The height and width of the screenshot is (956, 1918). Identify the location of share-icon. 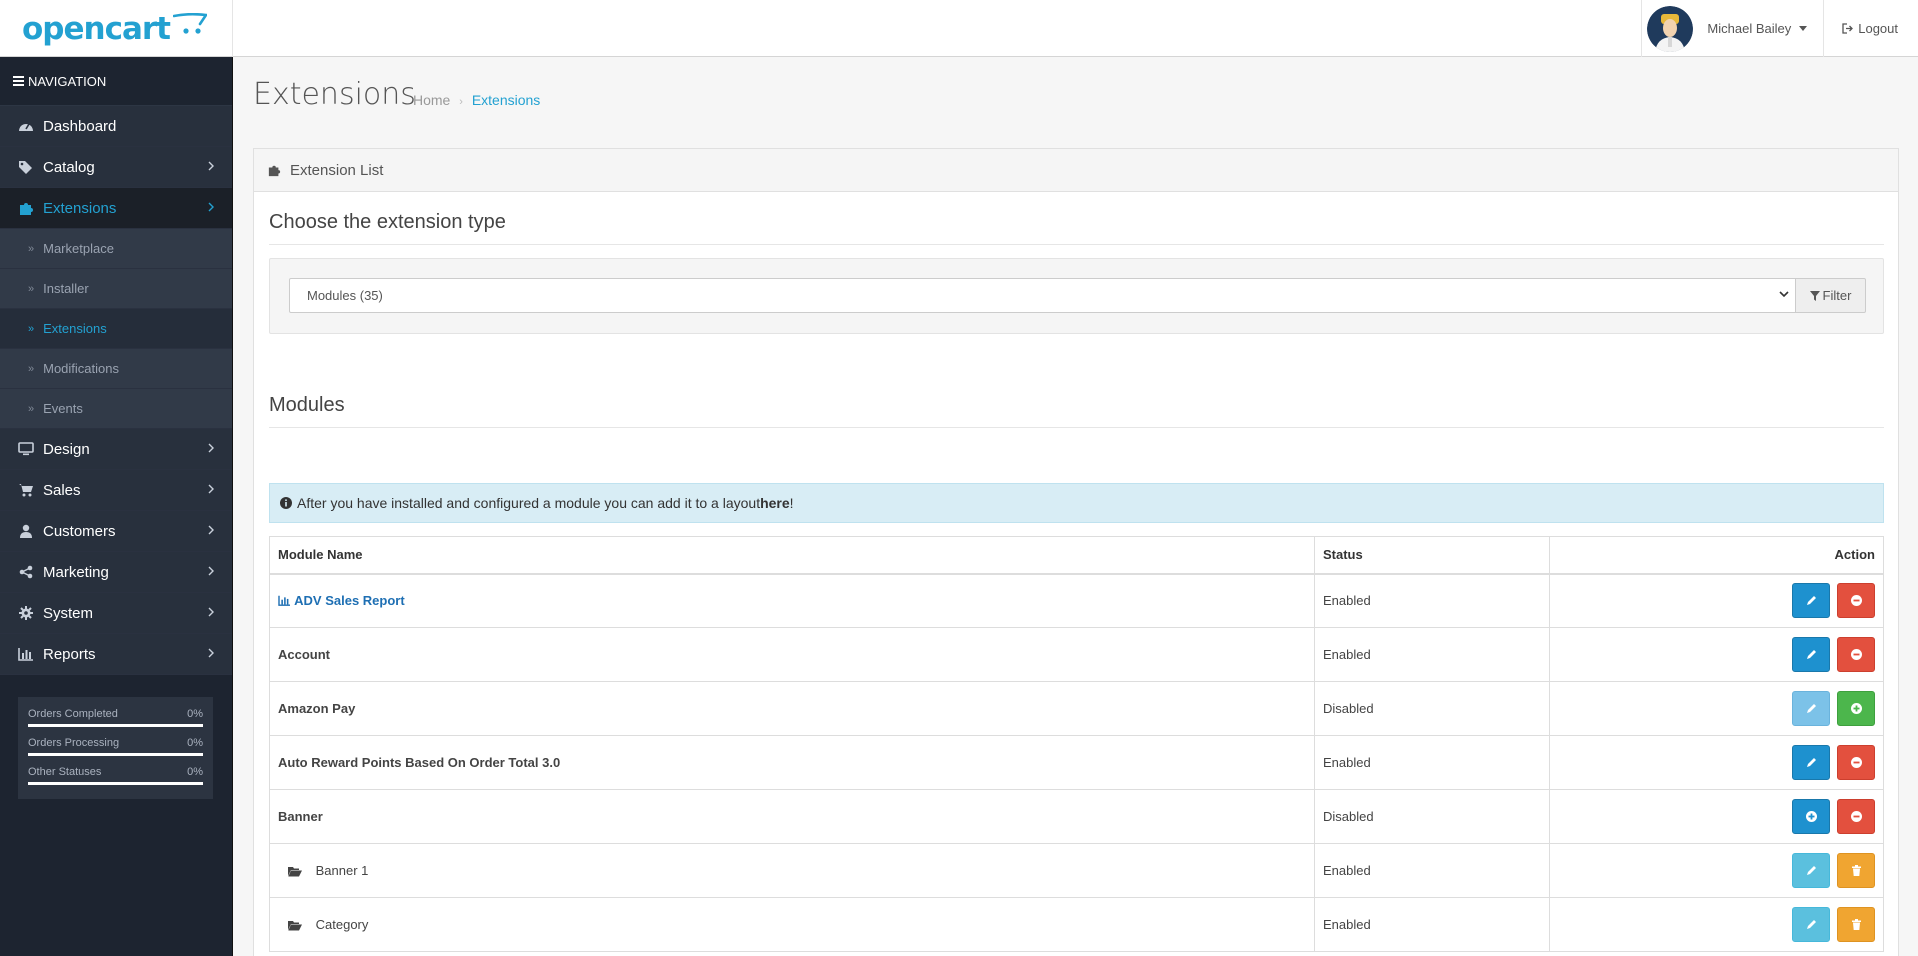
(26, 572).